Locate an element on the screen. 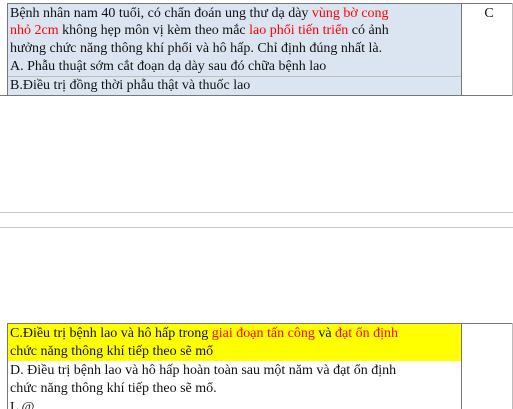 Image resolution: width=513 pixels, height=409 pixels. question-line-2-text: không hẹp môn vị kèm theo mắc is located at coordinates (154, 30).